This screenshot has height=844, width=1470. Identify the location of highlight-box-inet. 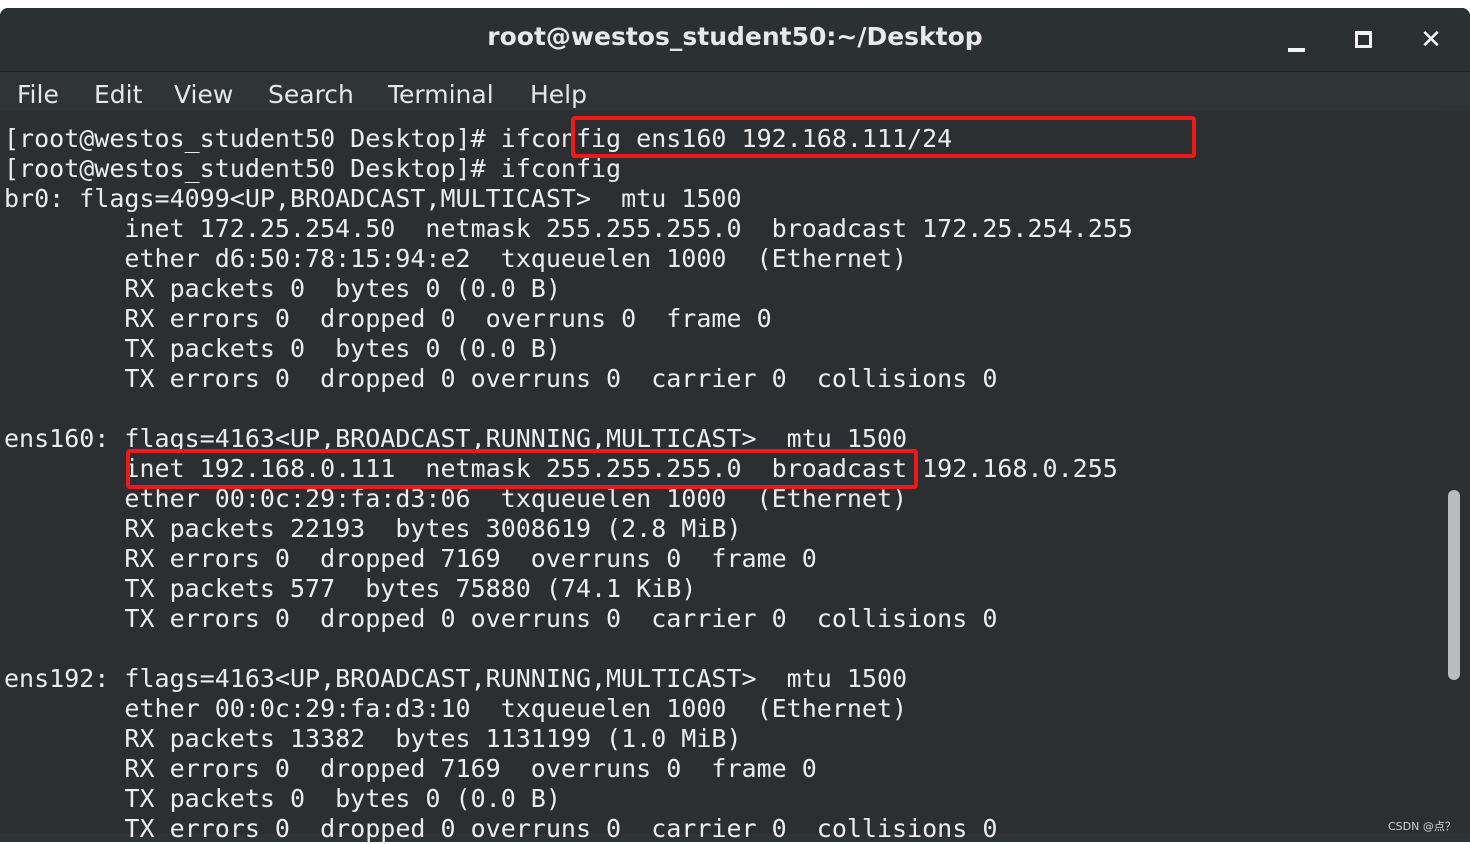
(522, 469).